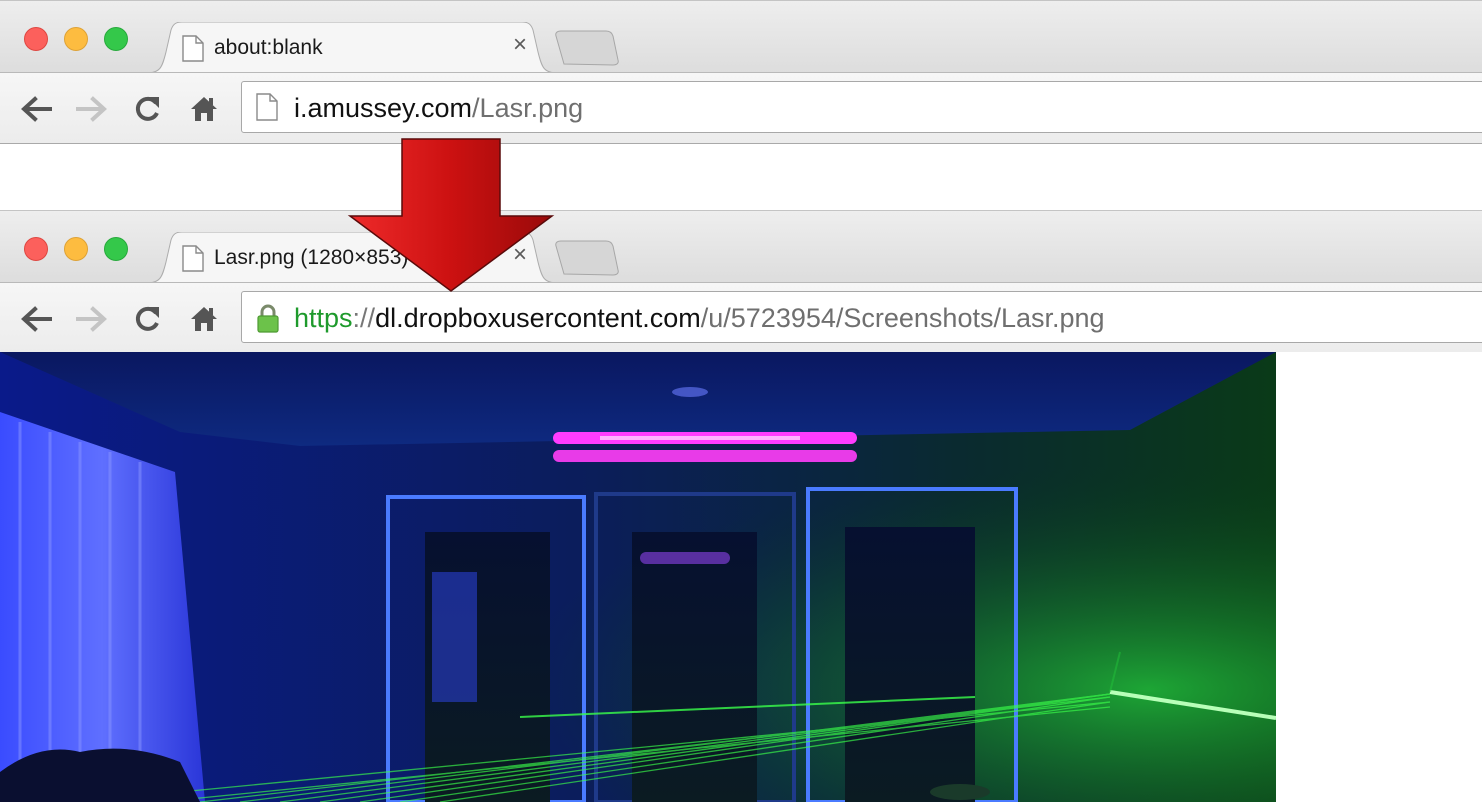 The width and height of the screenshot is (1482, 802). Describe the element at coordinates (323, 318) in the screenshot. I see `url-scheme: https` at that location.